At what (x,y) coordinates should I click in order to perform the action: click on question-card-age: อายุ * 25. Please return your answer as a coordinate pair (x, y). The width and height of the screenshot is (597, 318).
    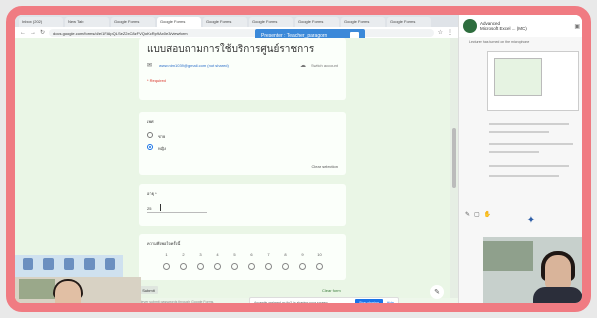
    Looking at the image, I should click on (242, 205).